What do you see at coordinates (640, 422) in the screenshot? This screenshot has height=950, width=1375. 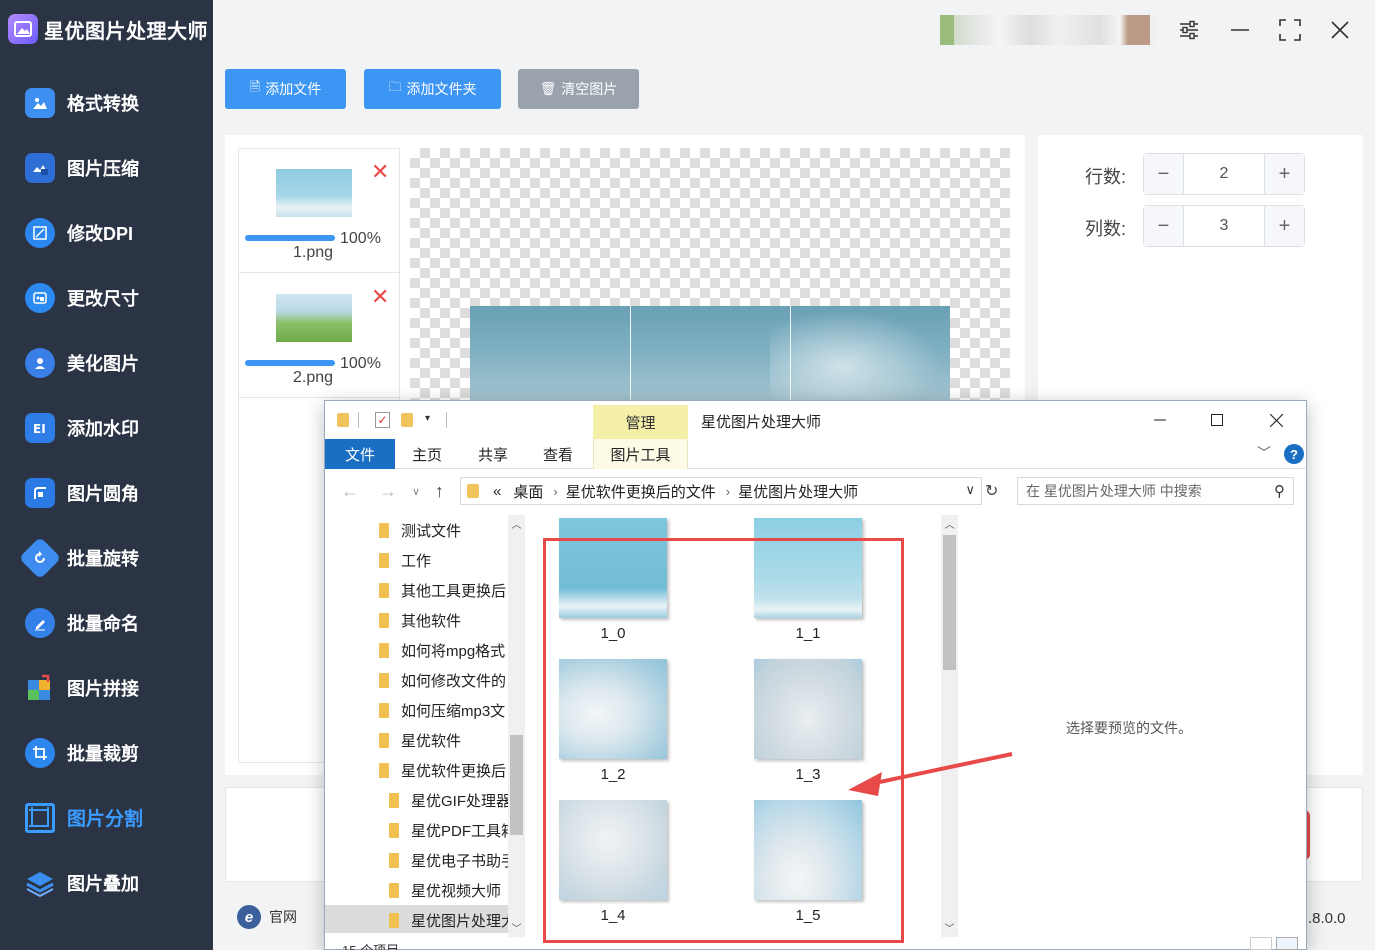 I see `manage-tab: 管理` at bounding box center [640, 422].